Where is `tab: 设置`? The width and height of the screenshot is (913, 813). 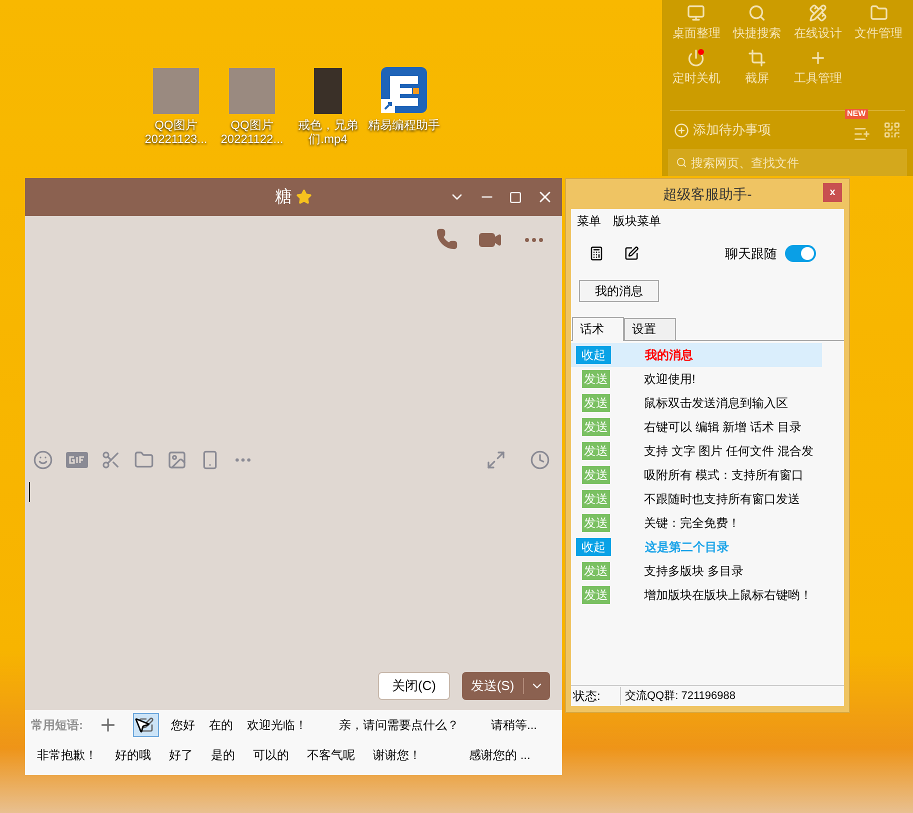
tab: 设置 is located at coordinates (650, 329).